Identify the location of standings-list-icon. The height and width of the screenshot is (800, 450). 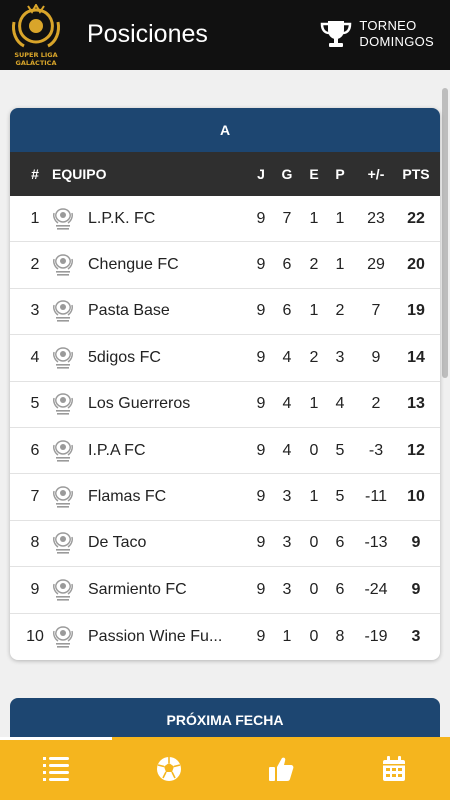
(56, 768).